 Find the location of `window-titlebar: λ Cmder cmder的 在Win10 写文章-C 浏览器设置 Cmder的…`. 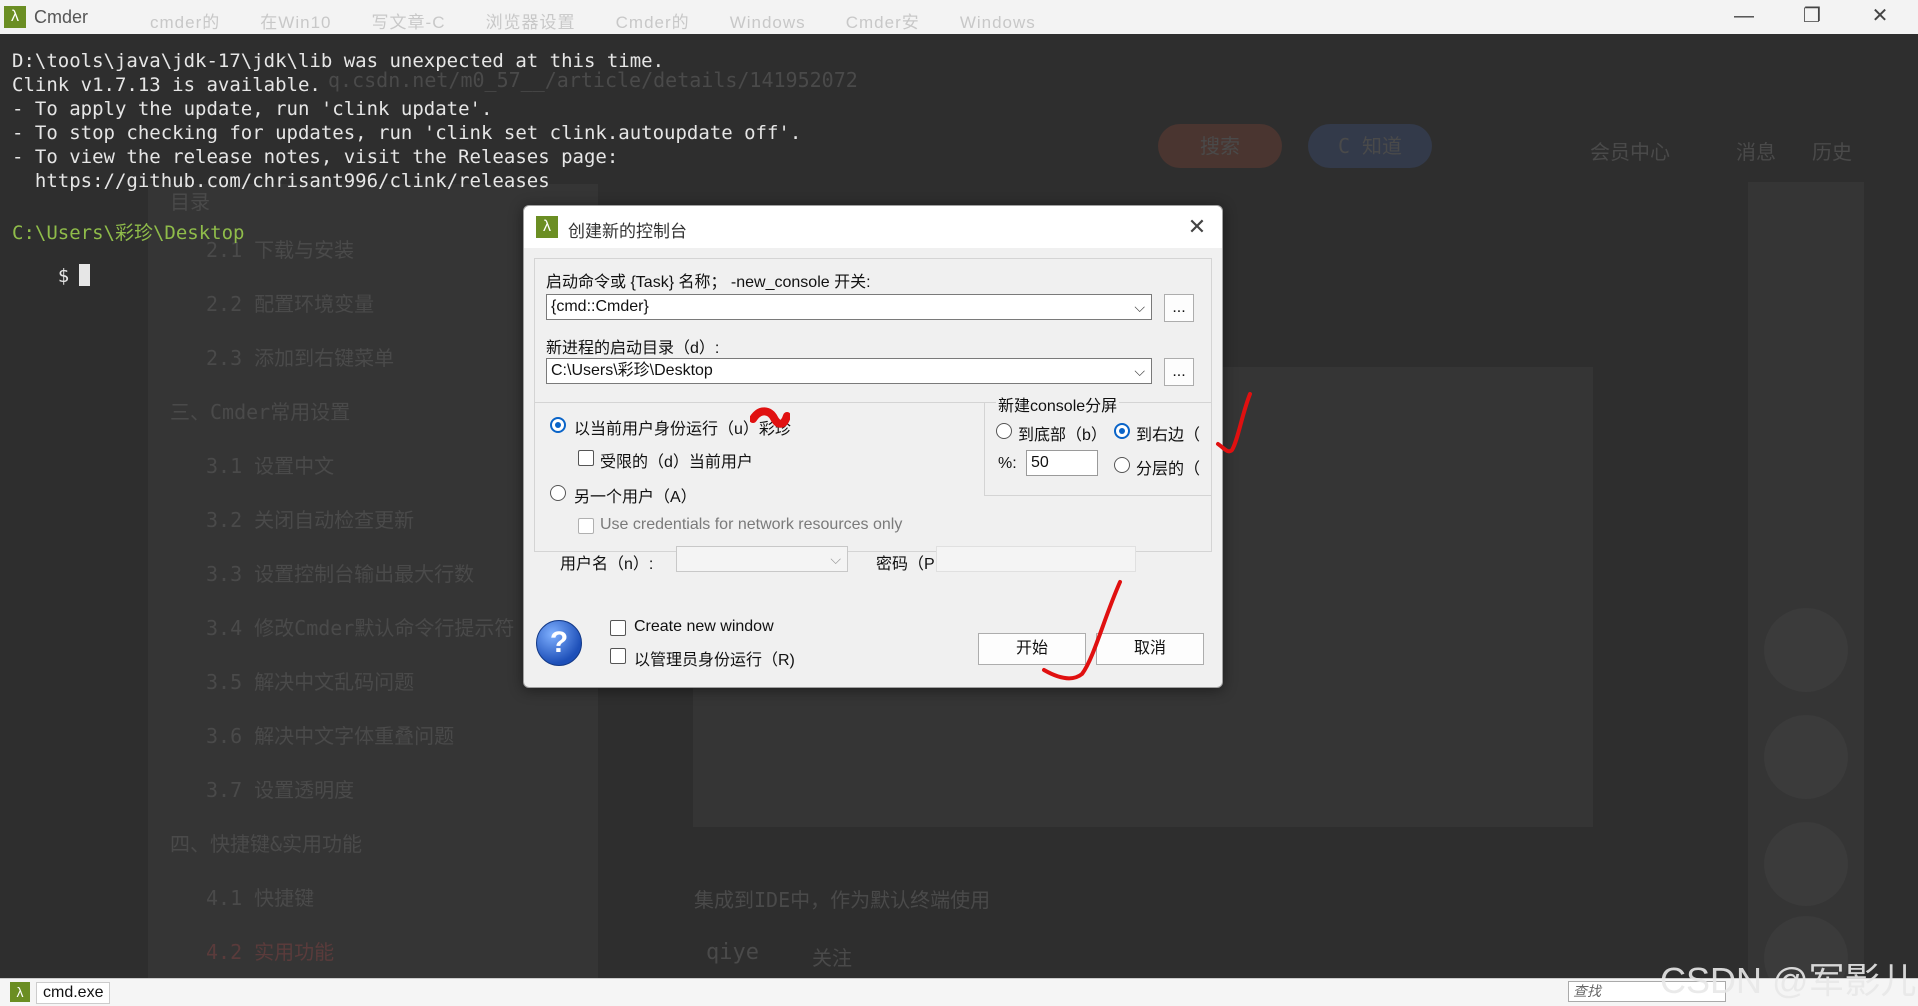

window-titlebar: λ Cmder cmder的 在Win10 写文章-C 浏览器设置 Cmder的… is located at coordinates (959, 17).